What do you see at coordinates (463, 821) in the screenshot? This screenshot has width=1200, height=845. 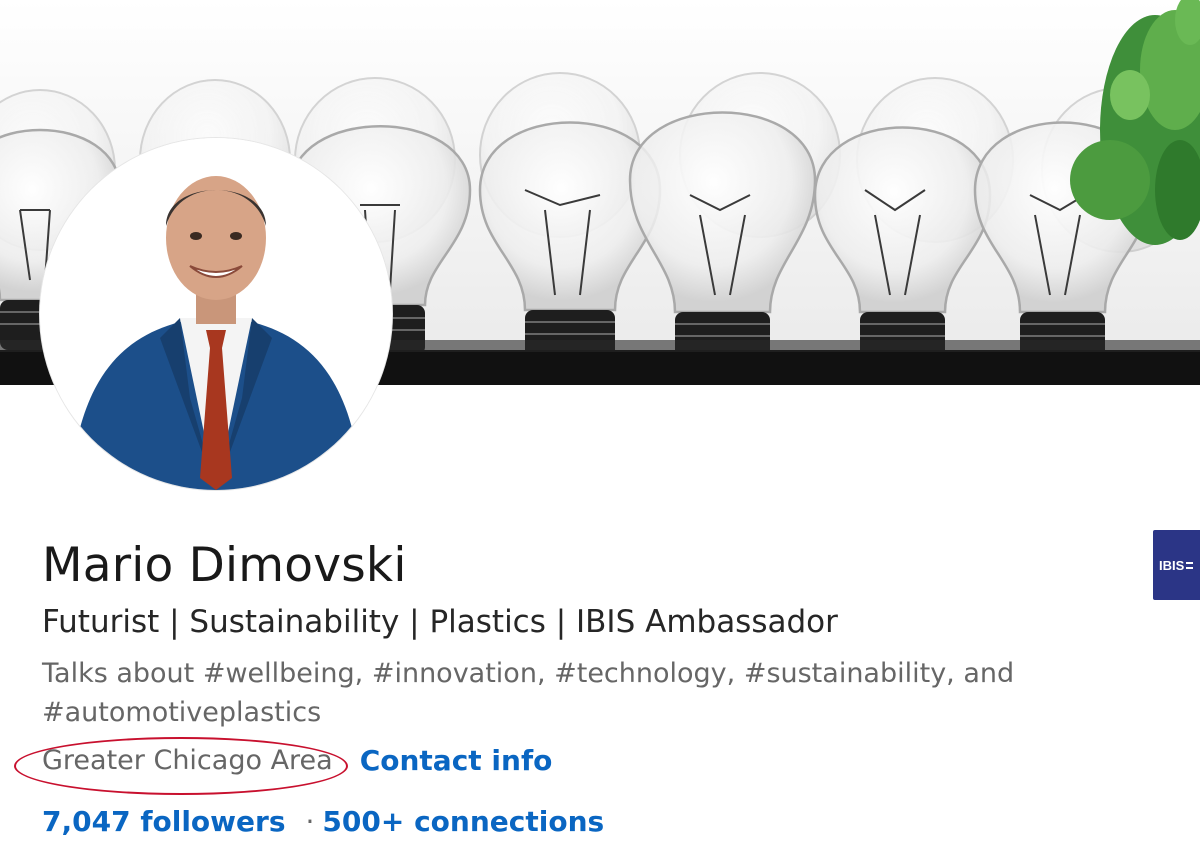 I see `connections-link: 500+ connections` at bounding box center [463, 821].